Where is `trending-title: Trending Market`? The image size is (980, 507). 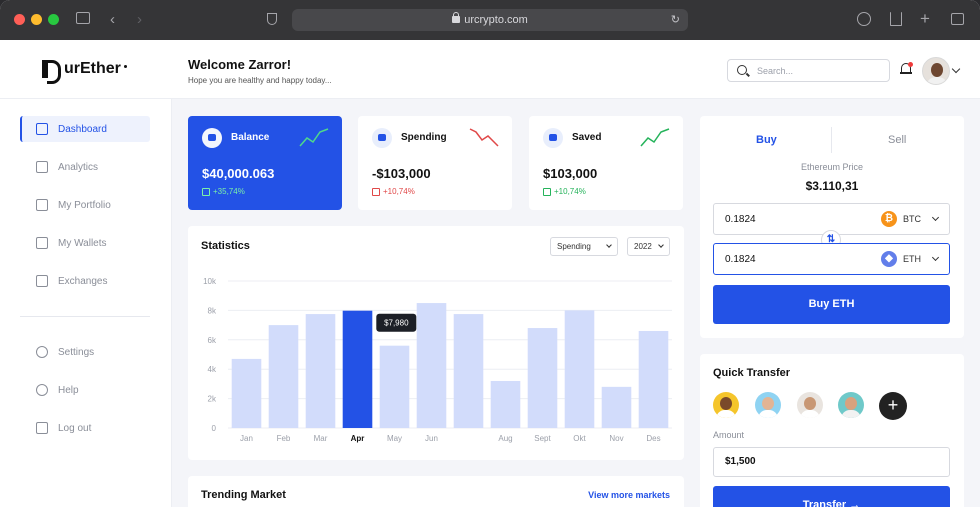 trending-title: Trending Market is located at coordinates (243, 495).